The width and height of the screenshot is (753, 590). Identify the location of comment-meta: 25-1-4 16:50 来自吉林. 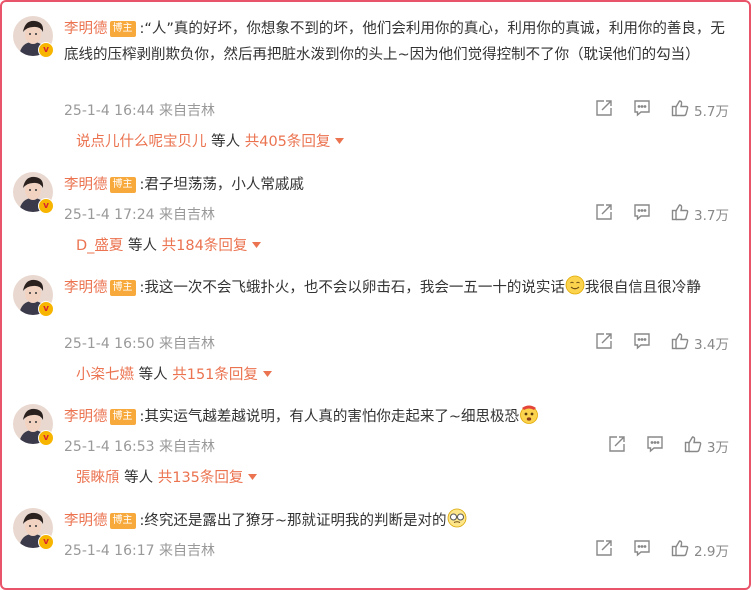
(139, 343).